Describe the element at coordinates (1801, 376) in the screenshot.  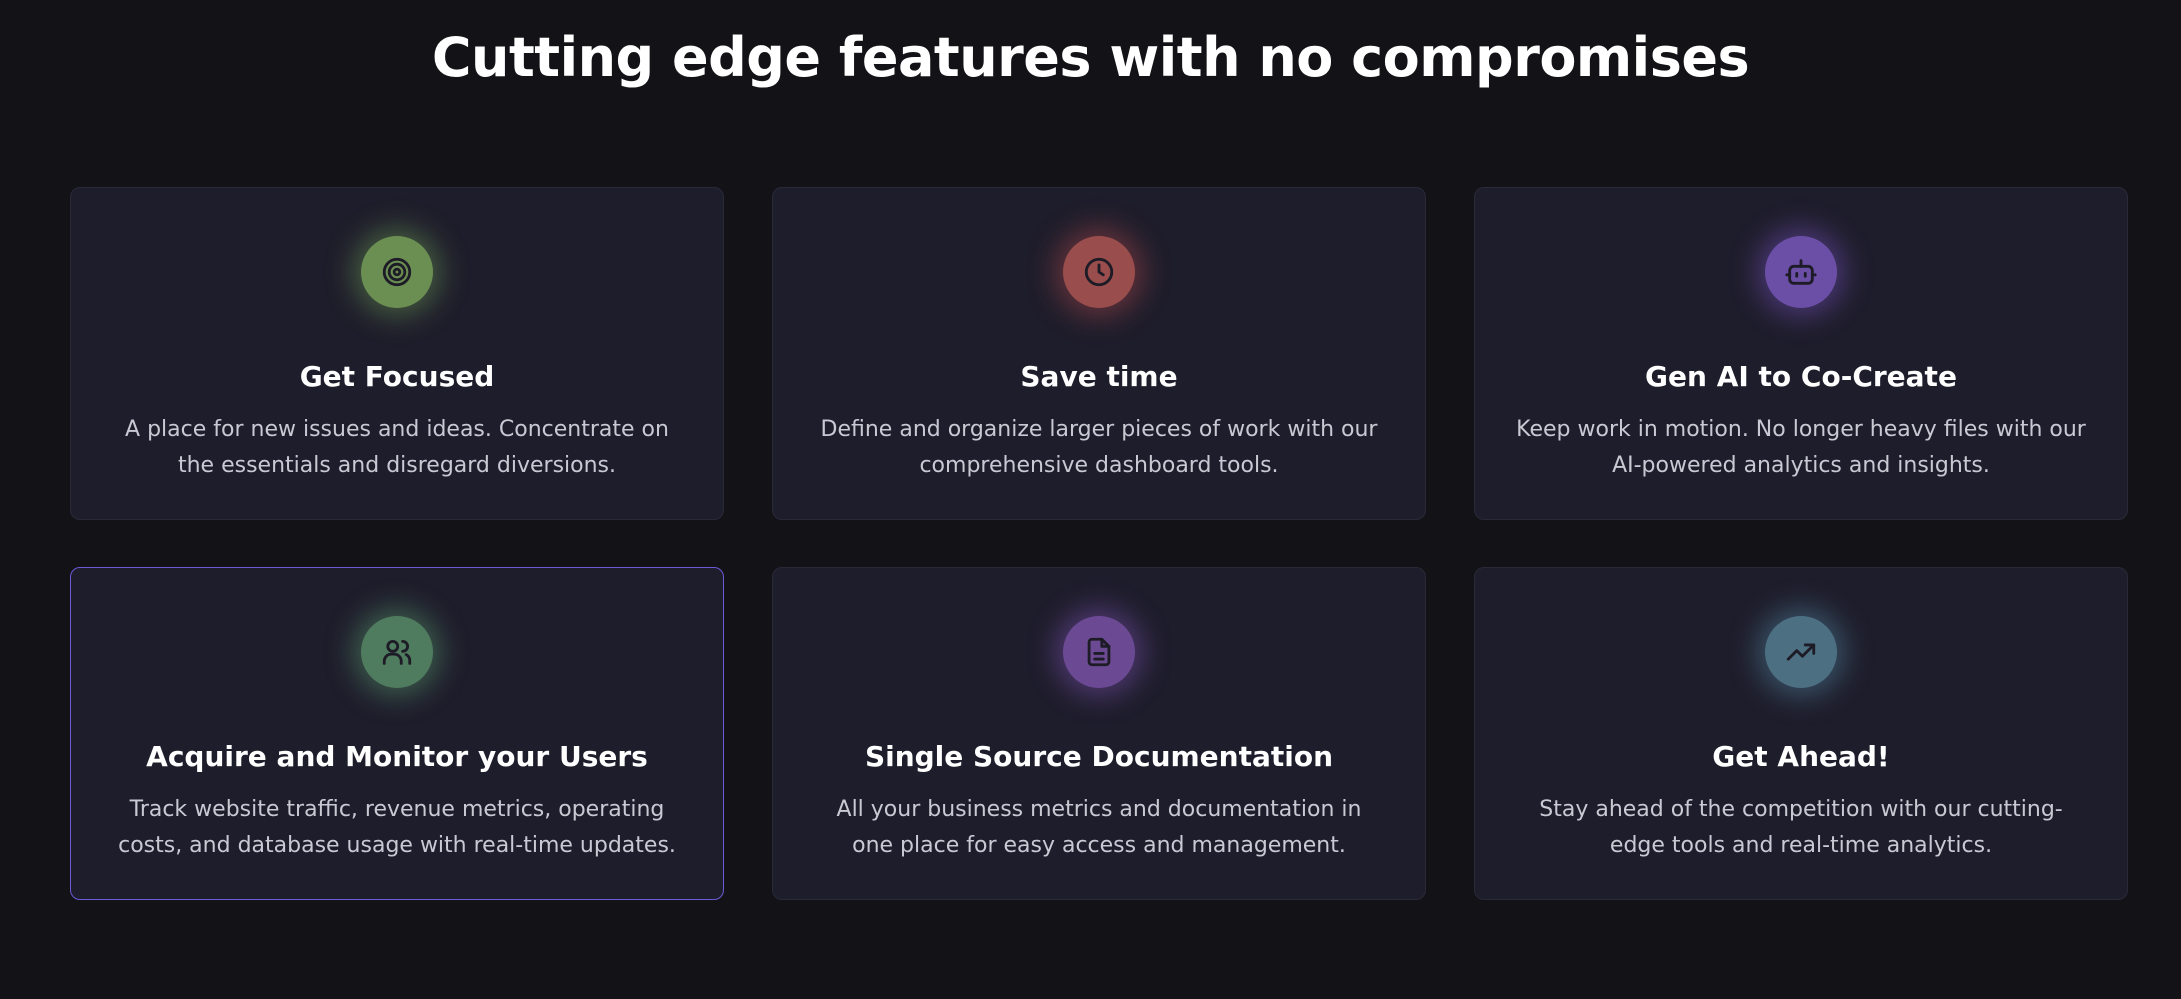
I see `card-title: Gen AI to Co-Create` at that location.